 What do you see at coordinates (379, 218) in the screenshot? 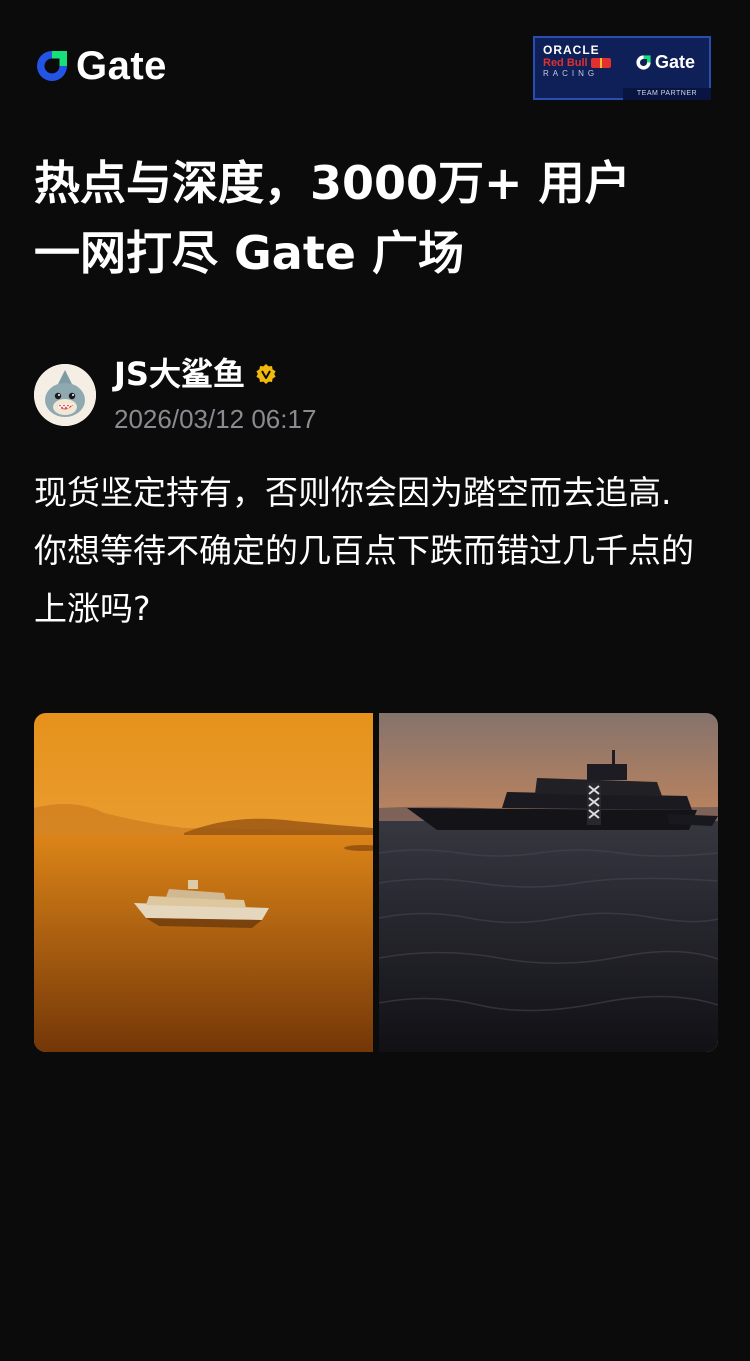
I see `page-headline: 热点与深度，3000万+ 用户 一网打尽 Gate 广场` at bounding box center [379, 218].